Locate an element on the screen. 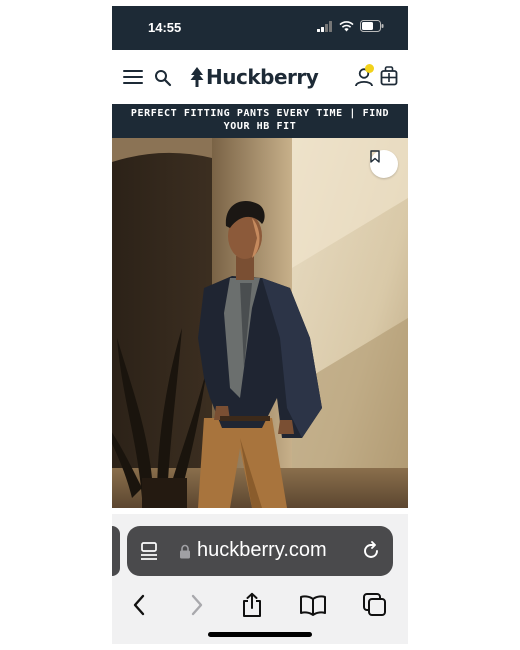 The width and height of the screenshot is (520, 650). forward-button is located at coordinates (197, 605).